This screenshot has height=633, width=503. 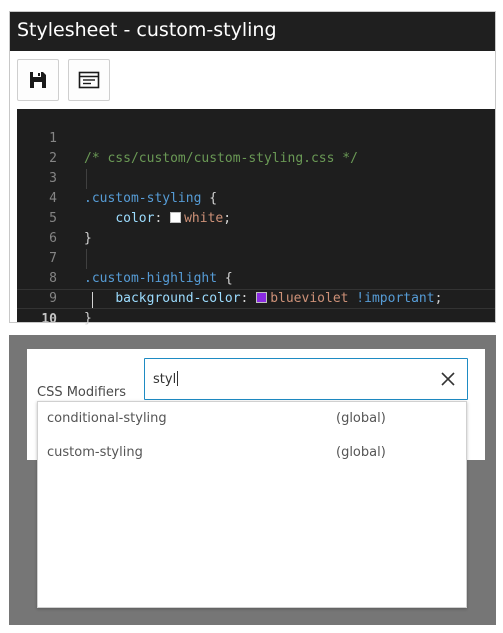 What do you see at coordinates (107, 418) in the screenshot?
I see `suggestion-name: conditional-styling` at bounding box center [107, 418].